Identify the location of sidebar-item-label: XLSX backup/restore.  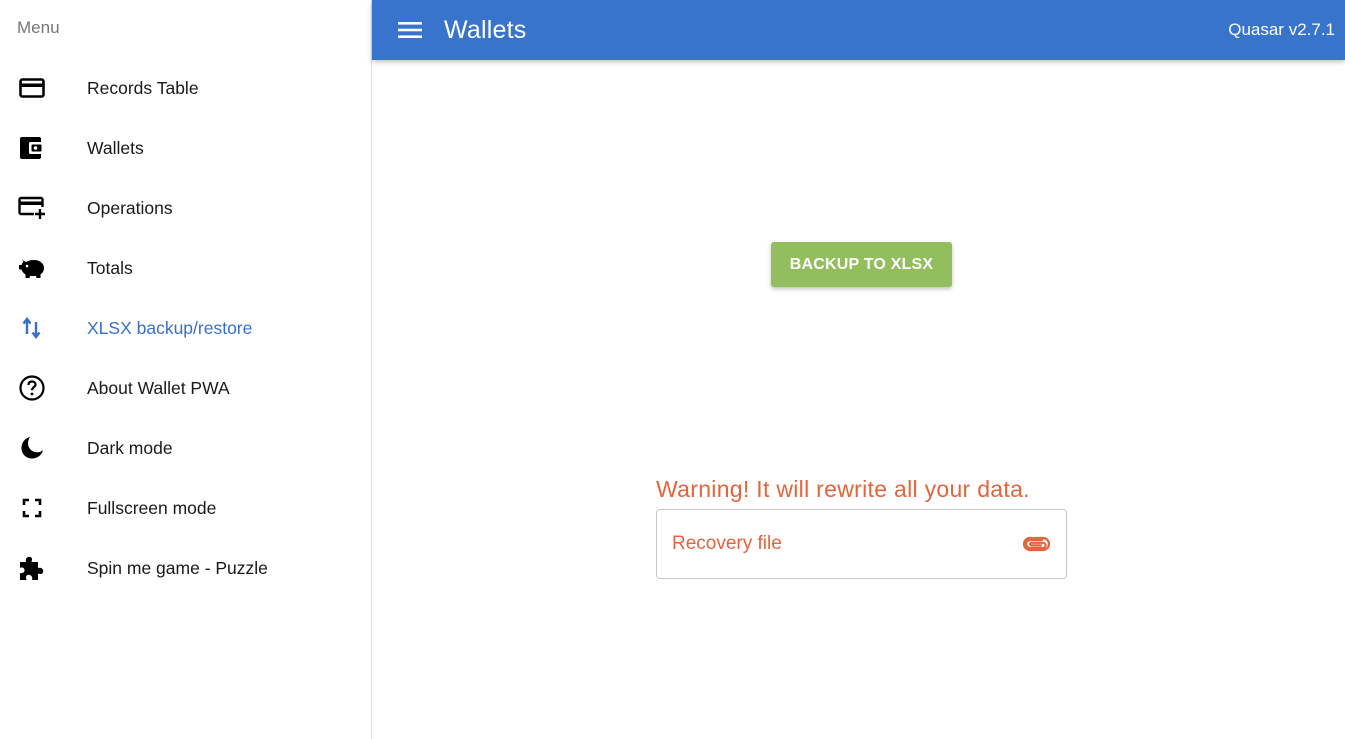
(170, 327).